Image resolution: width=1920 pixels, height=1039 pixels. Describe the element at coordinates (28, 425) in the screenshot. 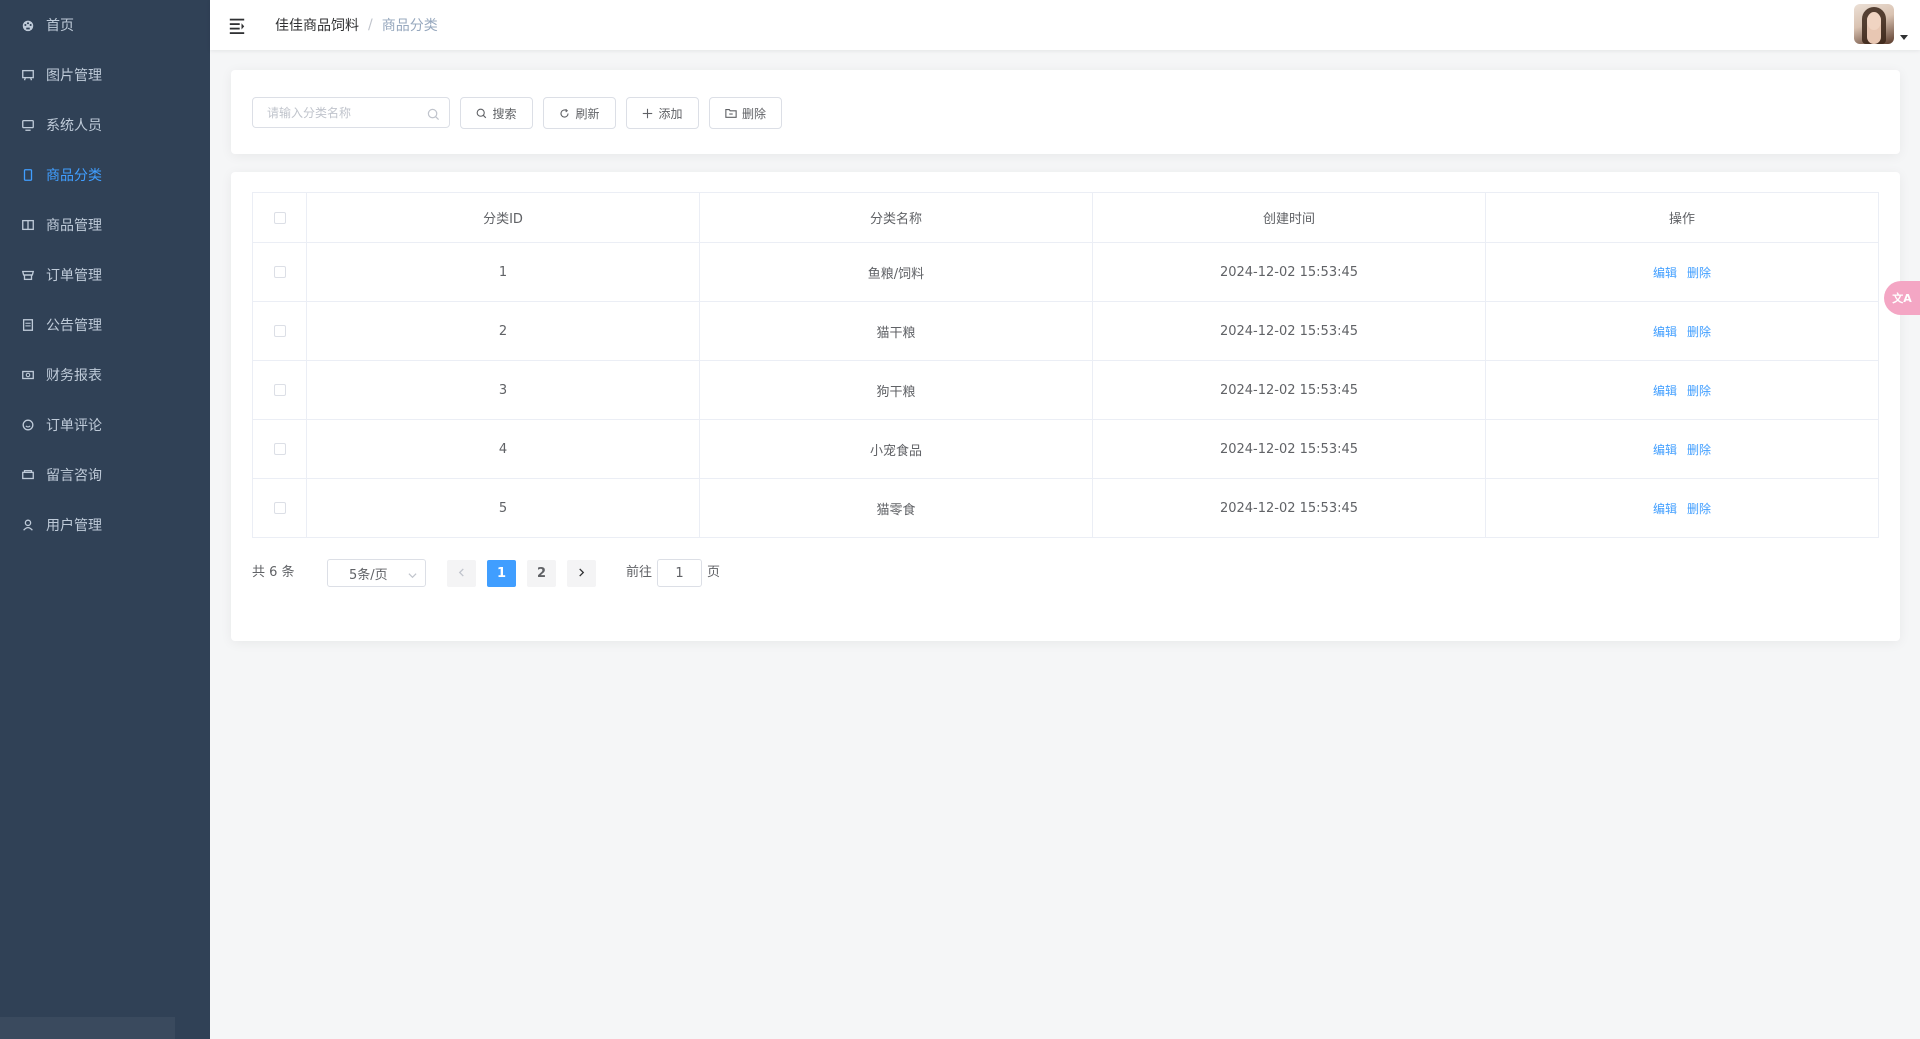

I see `chat-icon` at that location.